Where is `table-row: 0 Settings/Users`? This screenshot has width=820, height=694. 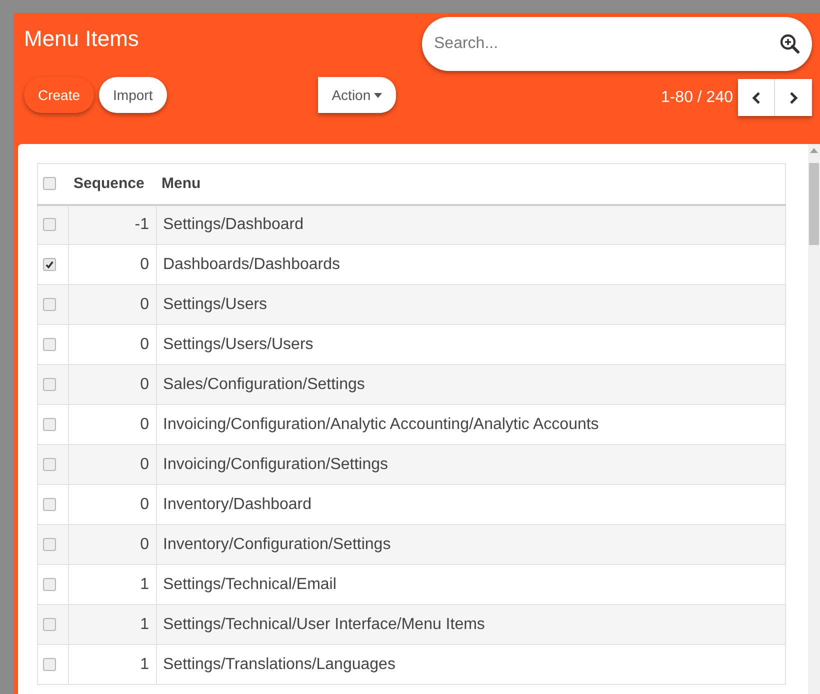
table-row: 0 Settings/Users is located at coordinates (412, 304).